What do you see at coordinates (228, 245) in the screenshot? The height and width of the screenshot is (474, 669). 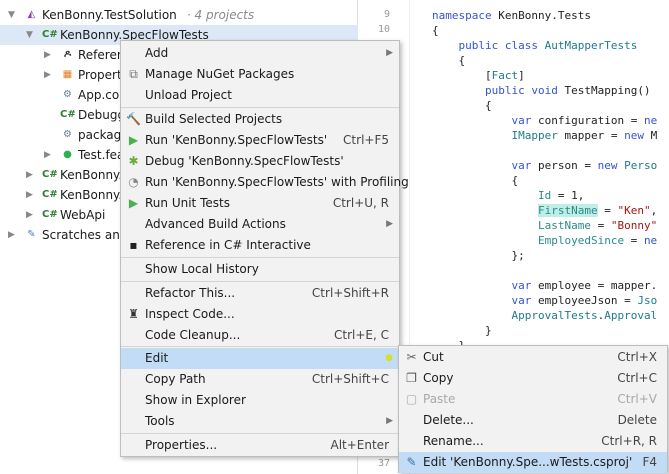 I see `menu-item-label: Reference in C# Interactive` at bounding box center [228, 245].